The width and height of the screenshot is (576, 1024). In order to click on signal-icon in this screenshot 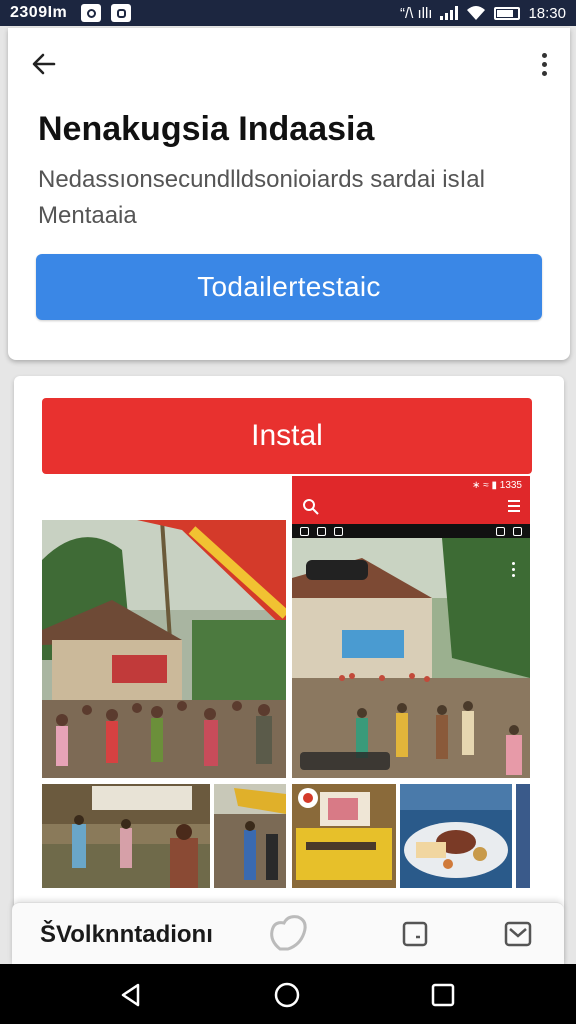, I will do `click(449, 13)`.